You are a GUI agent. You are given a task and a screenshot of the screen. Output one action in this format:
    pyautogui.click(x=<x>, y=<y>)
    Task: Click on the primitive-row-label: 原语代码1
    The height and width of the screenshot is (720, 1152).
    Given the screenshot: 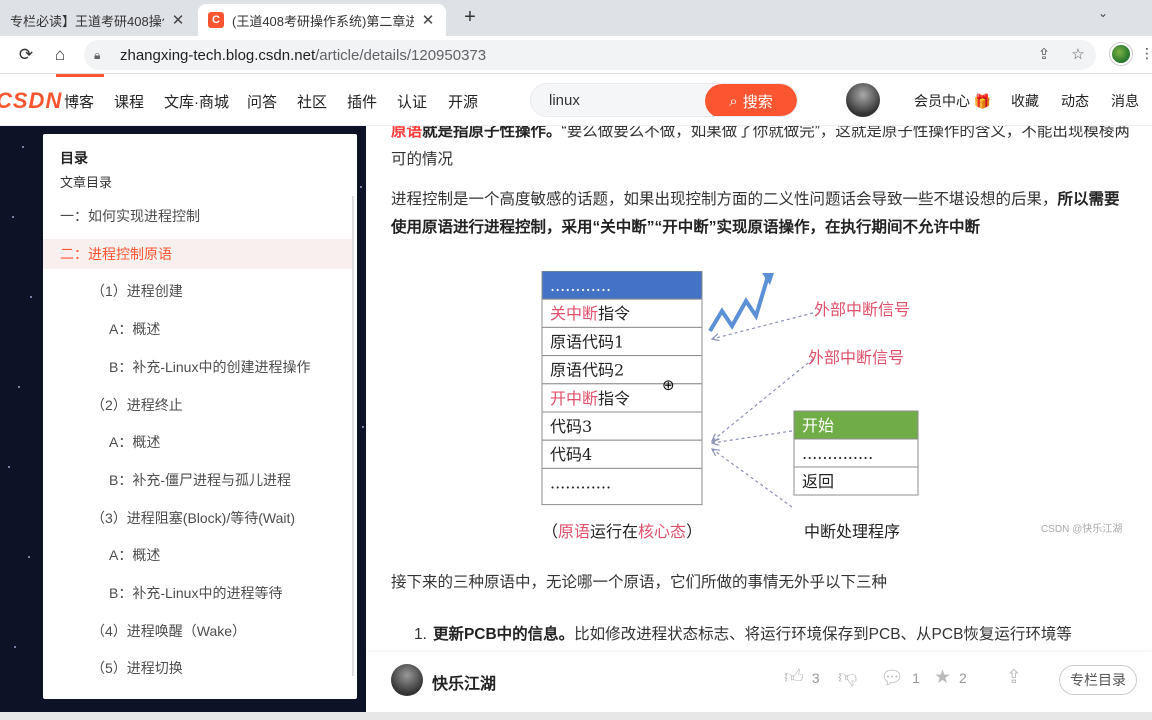 What is the action you would take?
    pyautogui.click(x=587, y=341)
    